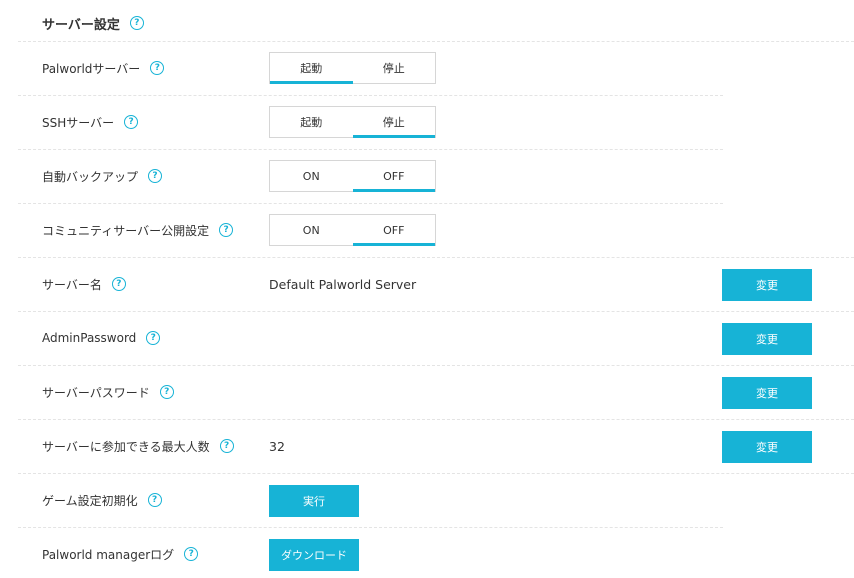 This screenshot has width=854, height=578. I want to click on row-label-max-players: サーバーに参加できる最大人数 ?, so click(138, 446).